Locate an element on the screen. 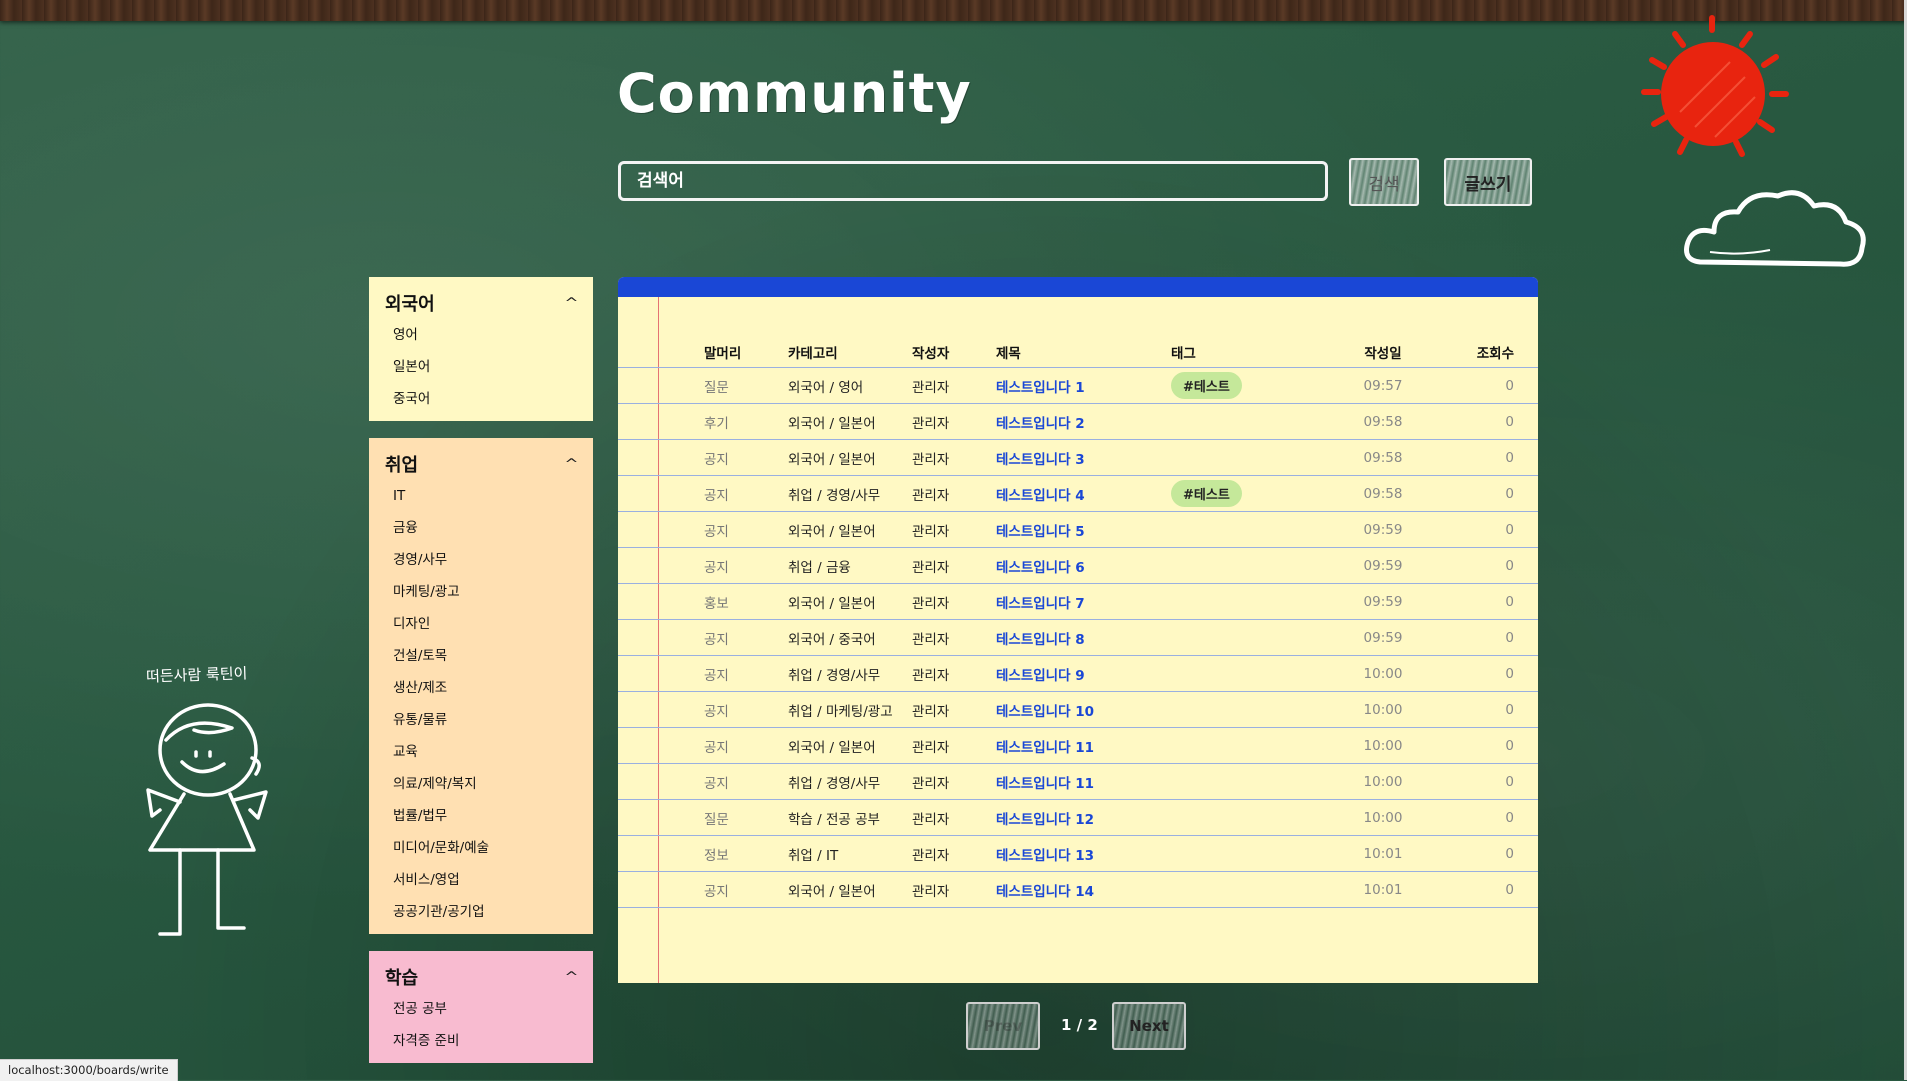  table-row: 공지 외국어 / 일본어 관리자 테스트입니다 14 10:01 0 is located at coordinates (1078, 889).